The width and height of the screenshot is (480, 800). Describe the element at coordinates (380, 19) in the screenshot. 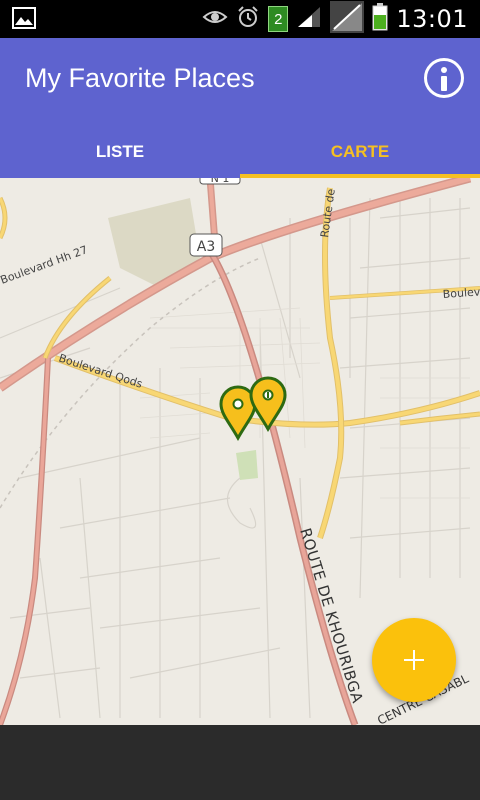

I see `battery-icon` at that location.